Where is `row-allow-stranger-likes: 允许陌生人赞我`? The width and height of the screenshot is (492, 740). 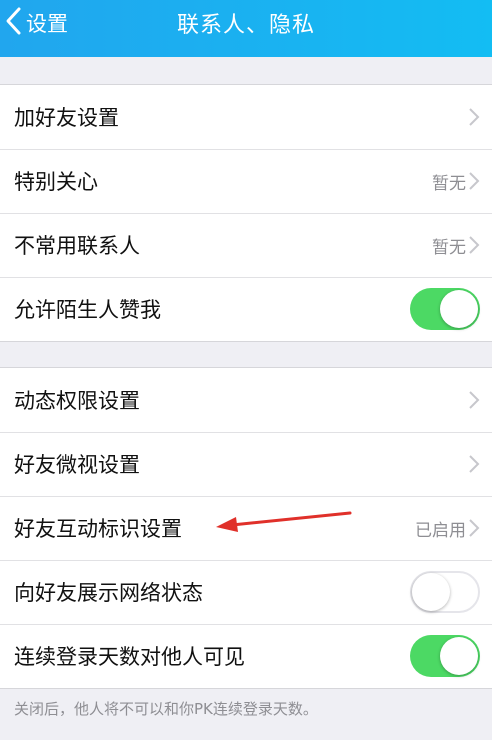 row-allow-stranger-likes: 允许陌生人赞我 is located at coordinates (246, 309).